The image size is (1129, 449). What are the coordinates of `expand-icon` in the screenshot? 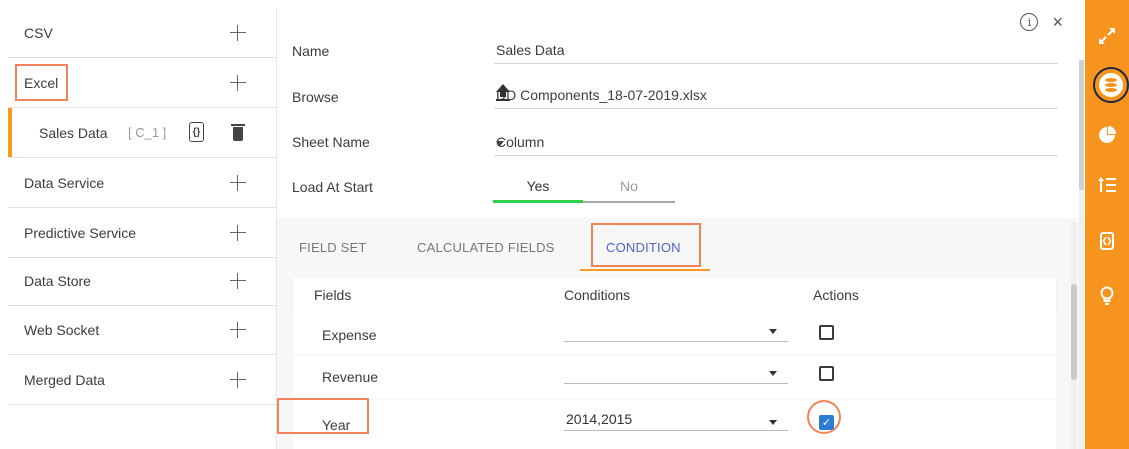 It's located at (1107, 36).